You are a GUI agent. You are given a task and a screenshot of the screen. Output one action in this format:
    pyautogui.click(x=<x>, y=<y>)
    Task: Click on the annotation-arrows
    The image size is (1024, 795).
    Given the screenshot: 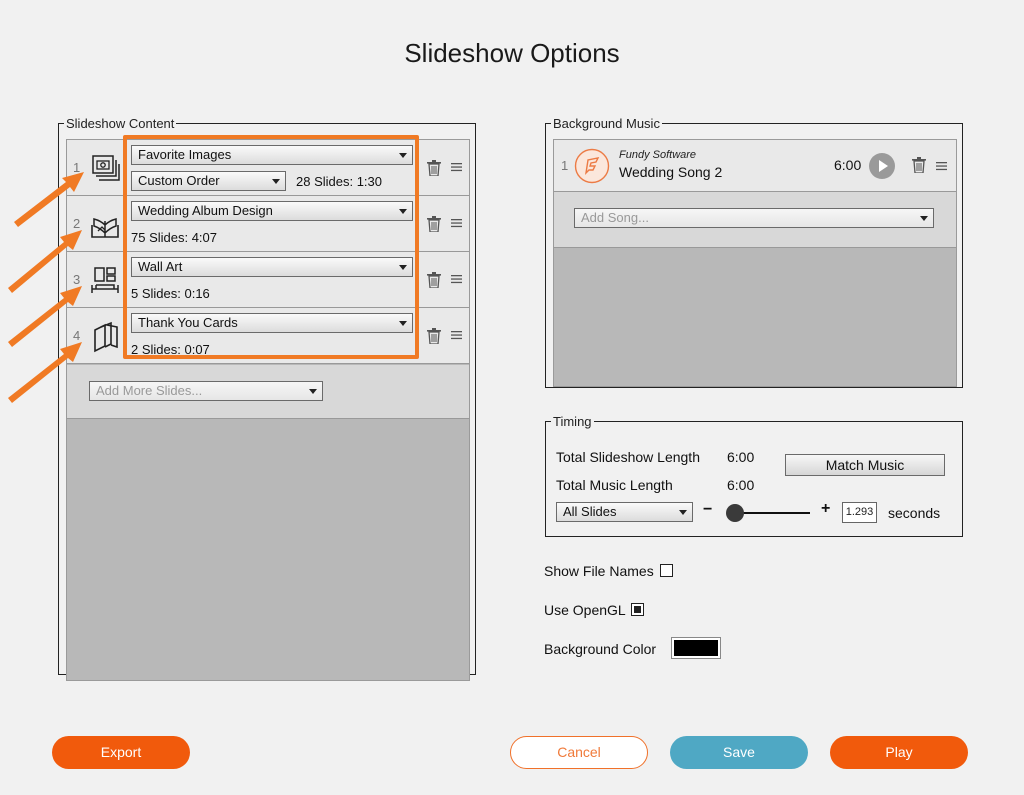 What is the action you would take?
    pyautogui.click(x=46, y=287)
    